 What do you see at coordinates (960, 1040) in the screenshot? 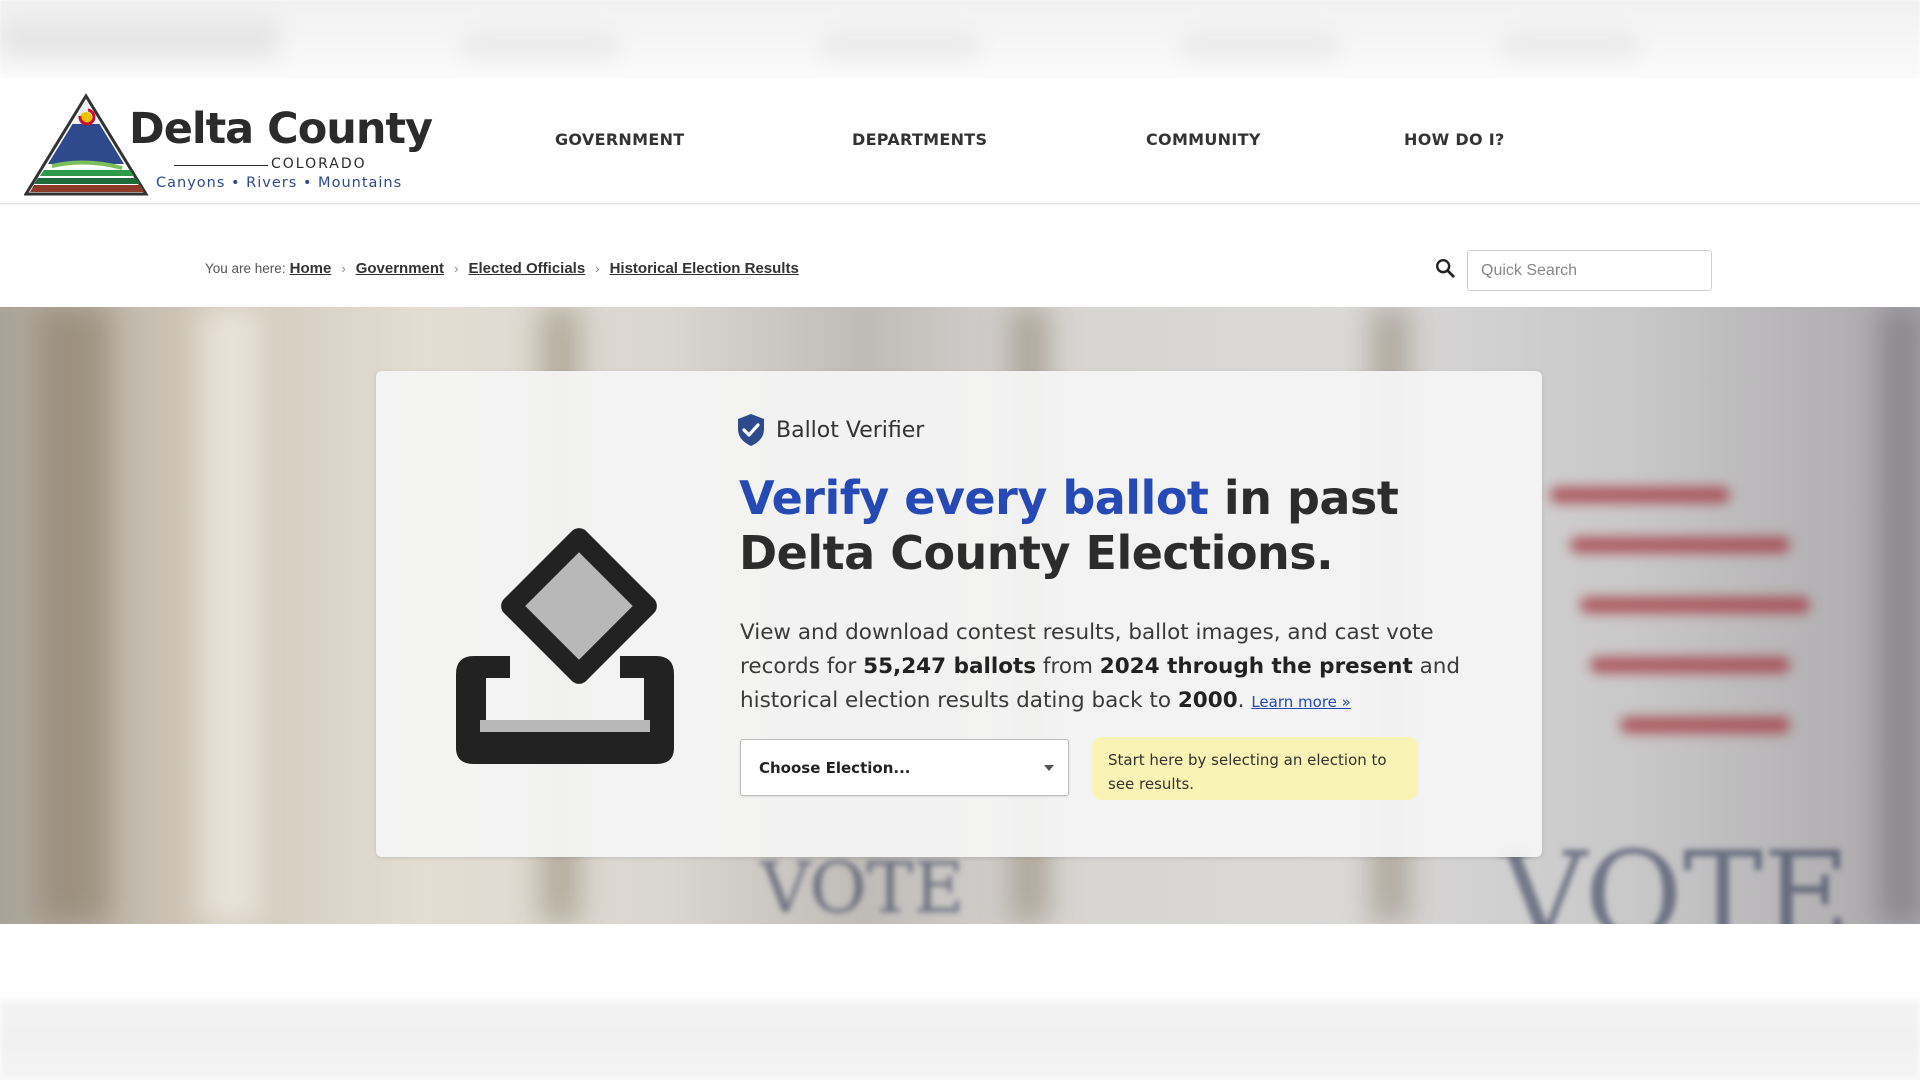
I see `bottom-blur` at bounding box center [960, 1040].